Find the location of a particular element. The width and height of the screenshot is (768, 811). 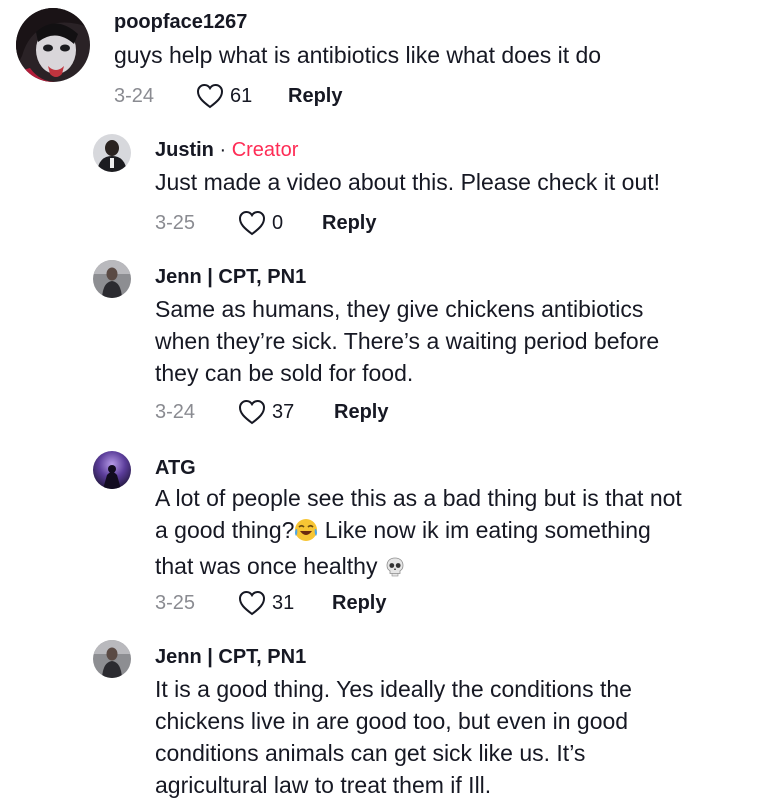

like-button: 61 is located at coordinates (242, 96).